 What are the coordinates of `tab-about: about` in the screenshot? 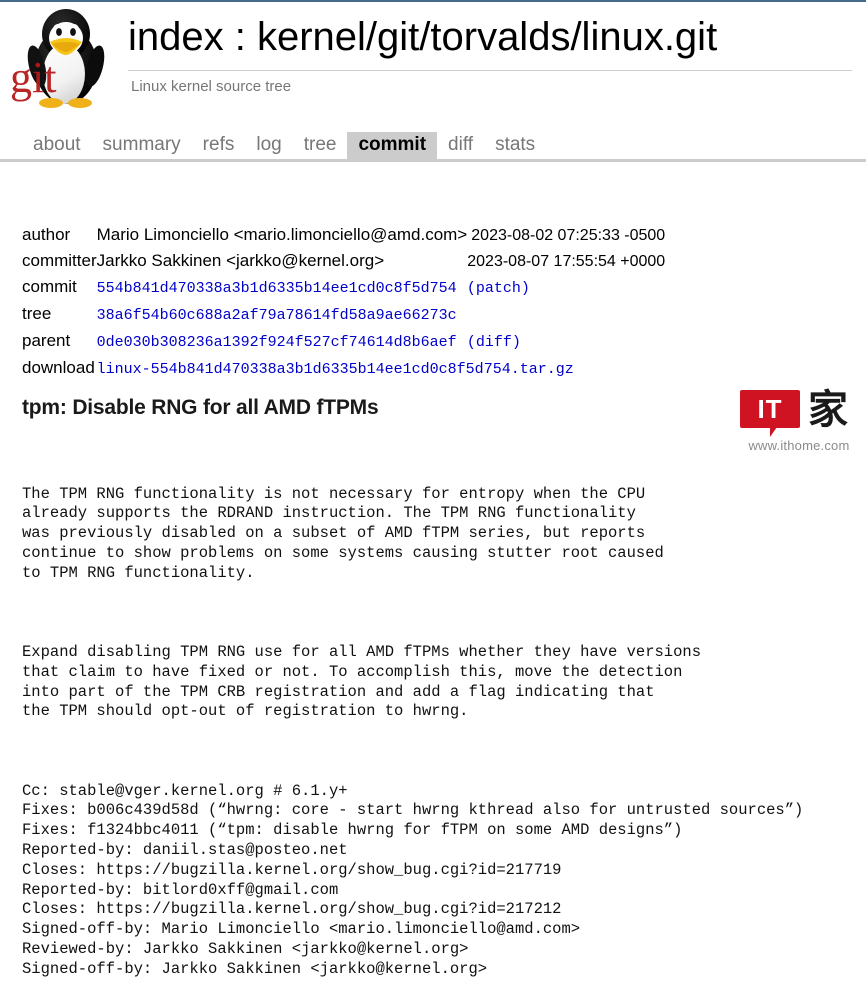 It's located at (57, 145).